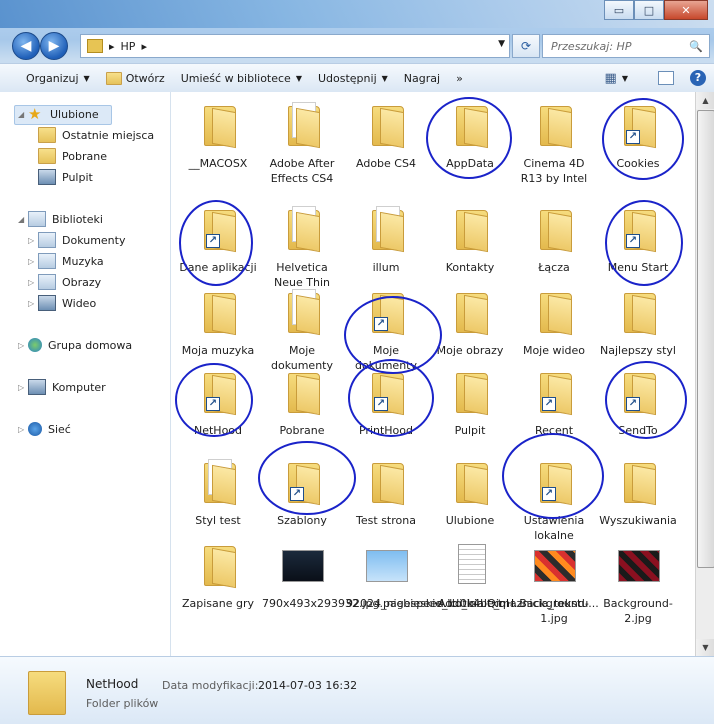 Image resolution: width=714 pixels, height=724 pixels. I want to click on scroll-down-icon: ▼, so click(705, 647).